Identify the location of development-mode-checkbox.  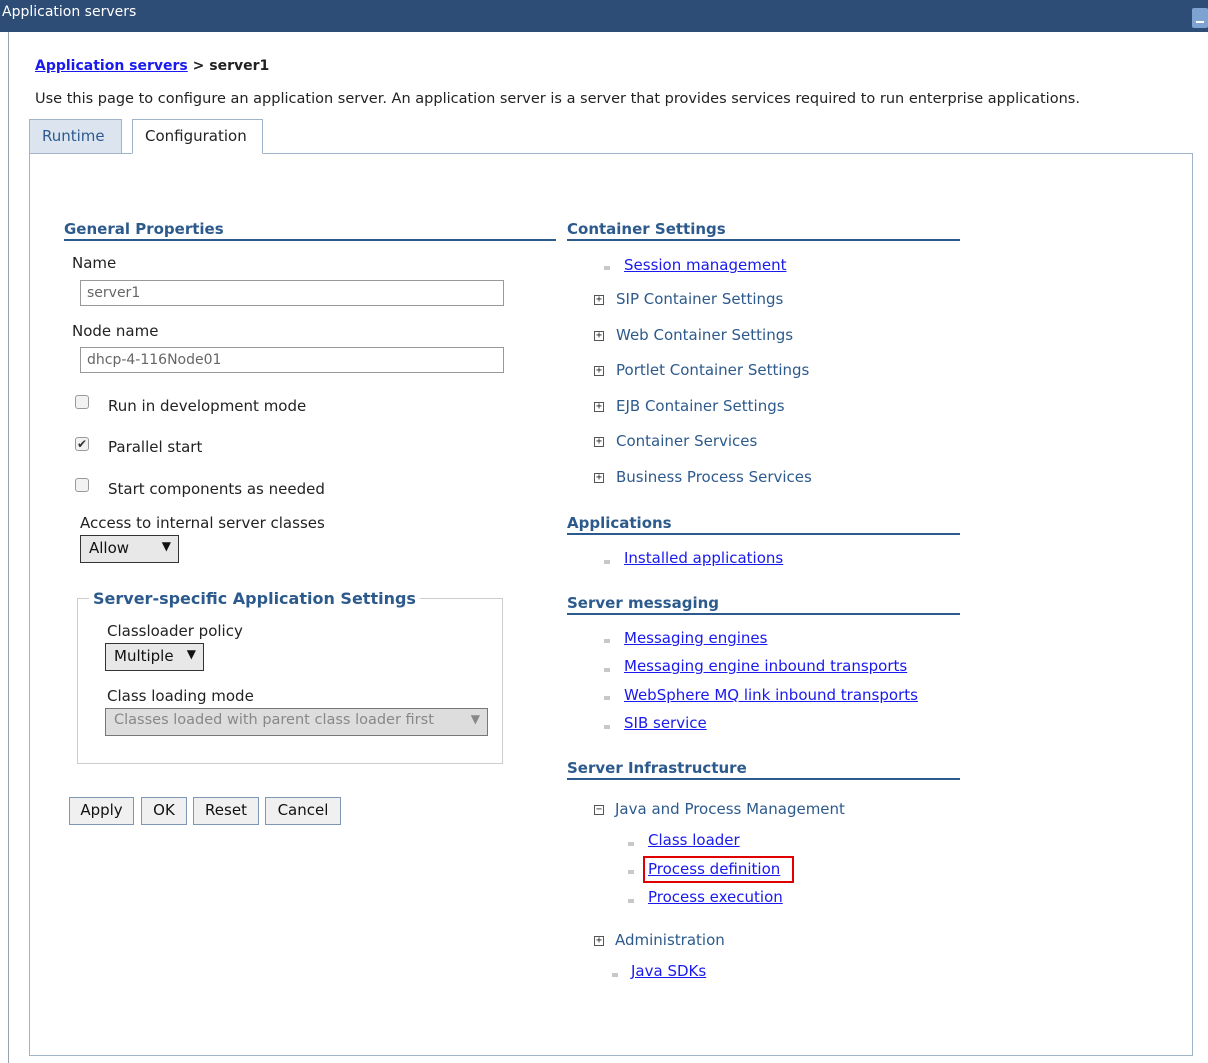
(82, 402).